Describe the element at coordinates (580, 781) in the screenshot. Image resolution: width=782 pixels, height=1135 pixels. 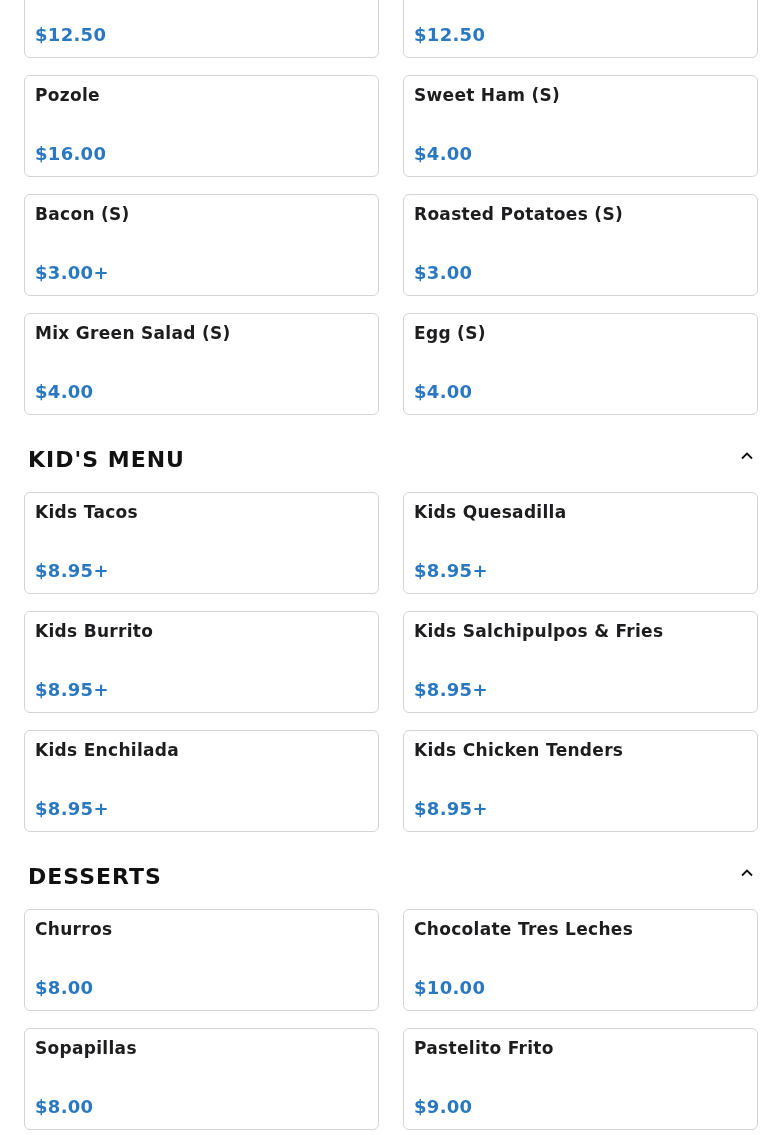
I see `menu-item-card: Kids Chicken Tenders $8.95+` at that location.